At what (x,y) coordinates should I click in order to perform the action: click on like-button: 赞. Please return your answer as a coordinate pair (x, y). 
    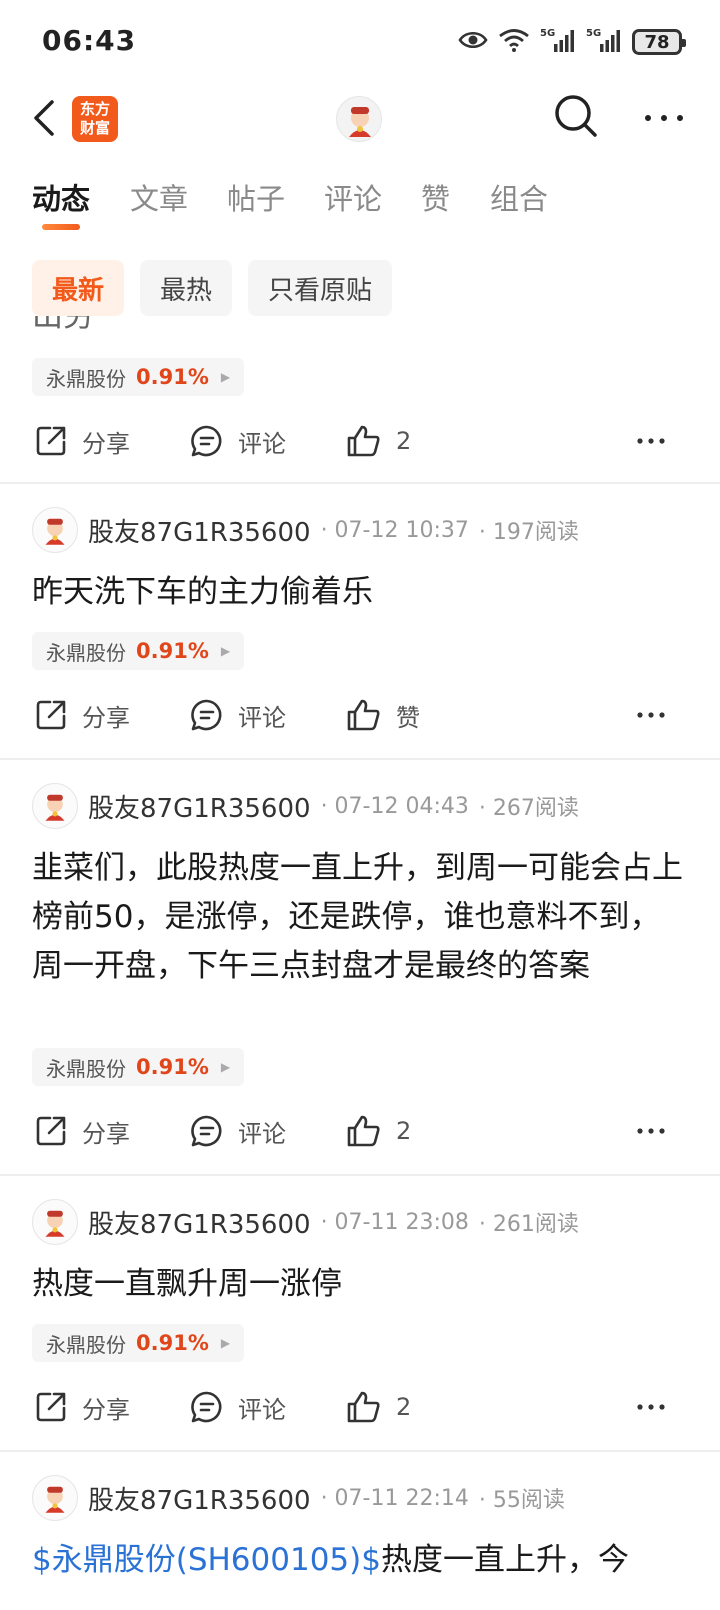
    Looking at the image, I should click on (383, 715).